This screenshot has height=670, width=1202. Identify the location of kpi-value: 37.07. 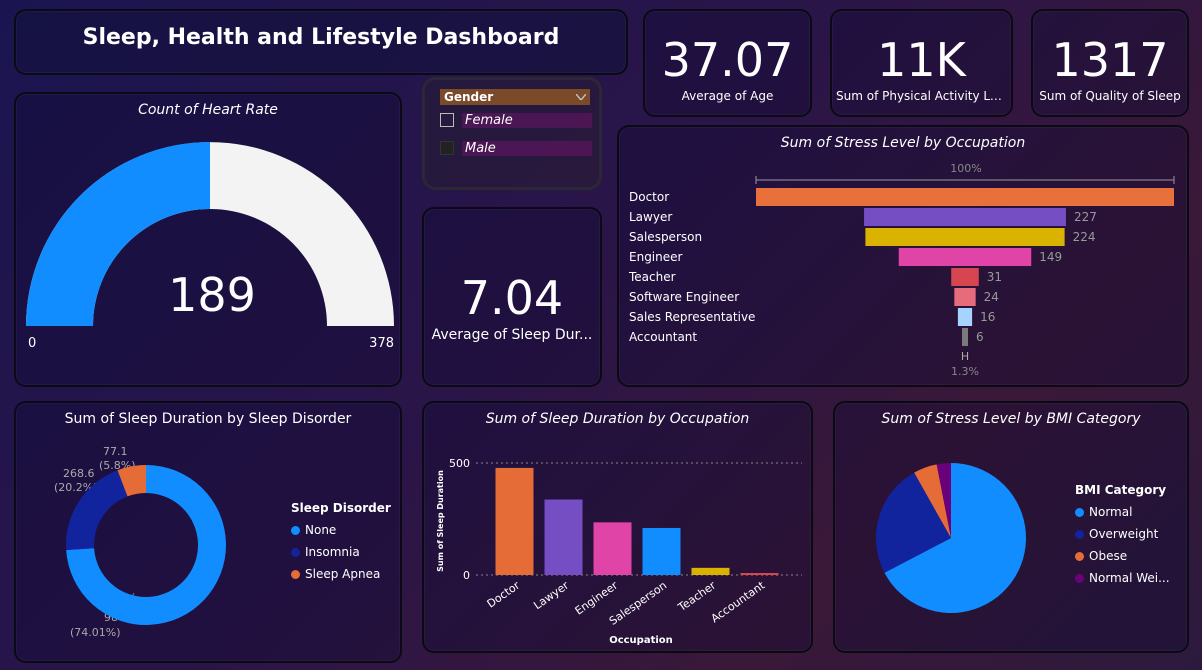
(727, 60).